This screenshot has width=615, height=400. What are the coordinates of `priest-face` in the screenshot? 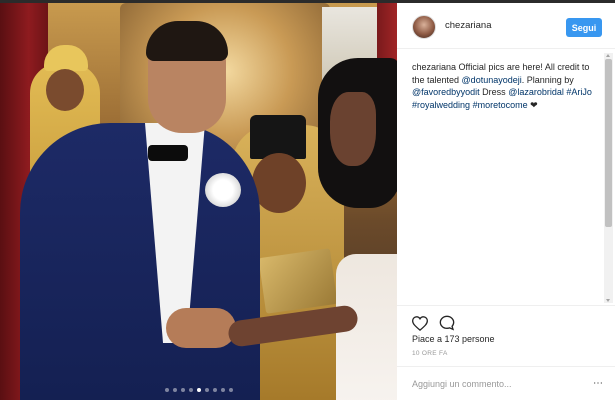 It's located at (279, 183).